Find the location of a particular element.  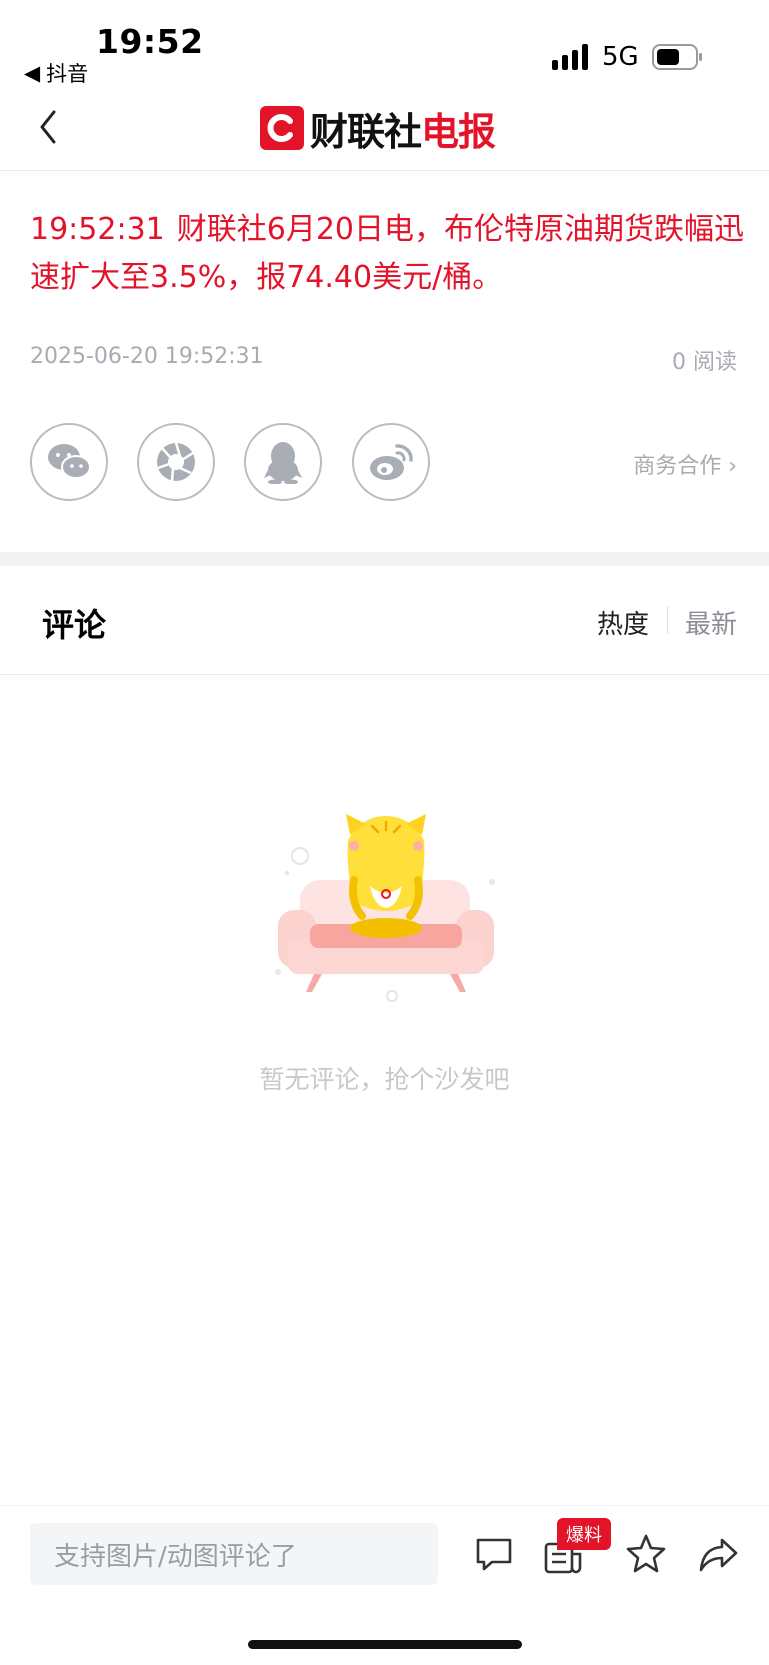

back-triangle-icon: ◀ is located at coordinates (32, 73).